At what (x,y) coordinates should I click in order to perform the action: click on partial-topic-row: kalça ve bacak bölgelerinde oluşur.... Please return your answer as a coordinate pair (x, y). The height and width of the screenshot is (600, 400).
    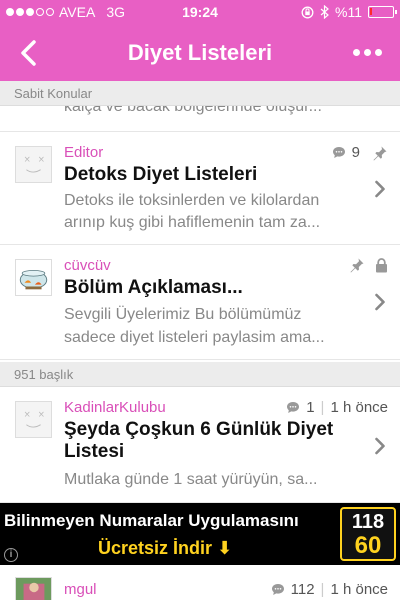
    Looking at the image, I should click on (200, 119).